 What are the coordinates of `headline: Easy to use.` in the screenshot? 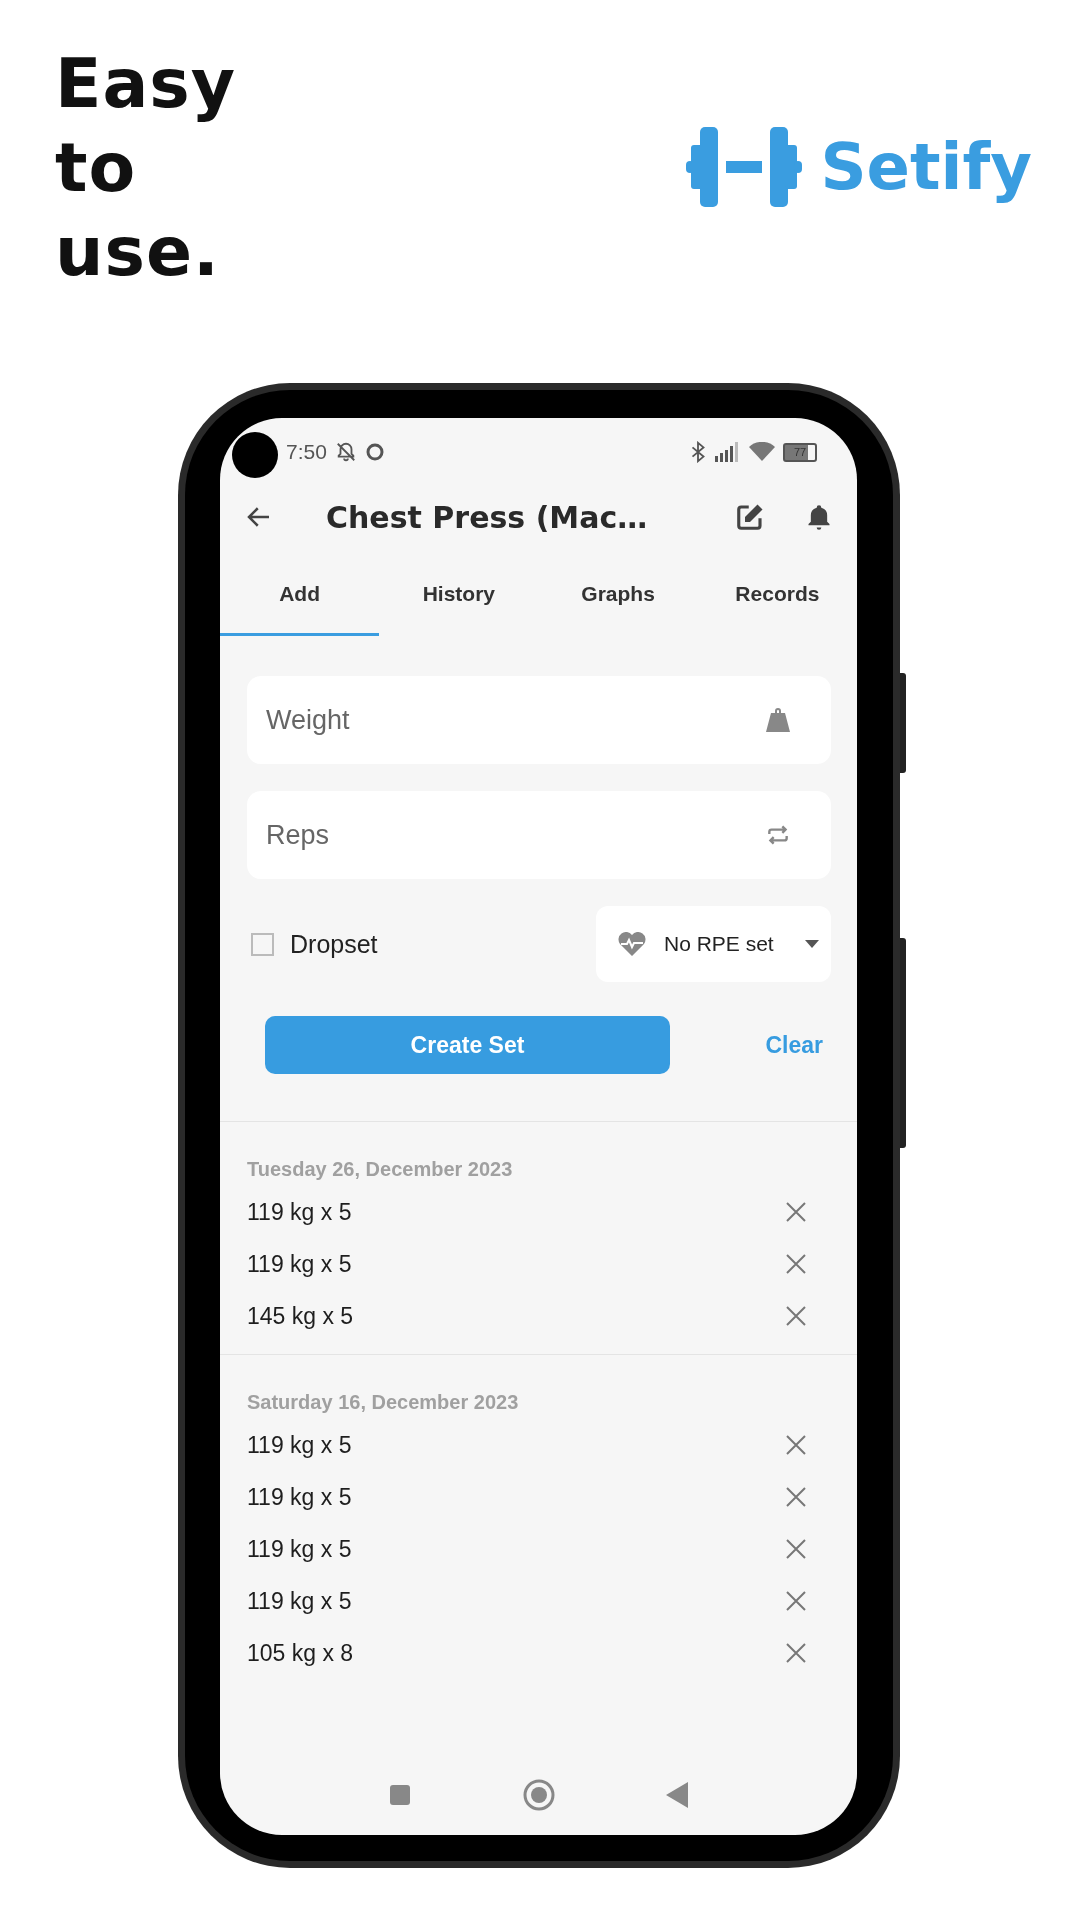 It's located at (146, 168).